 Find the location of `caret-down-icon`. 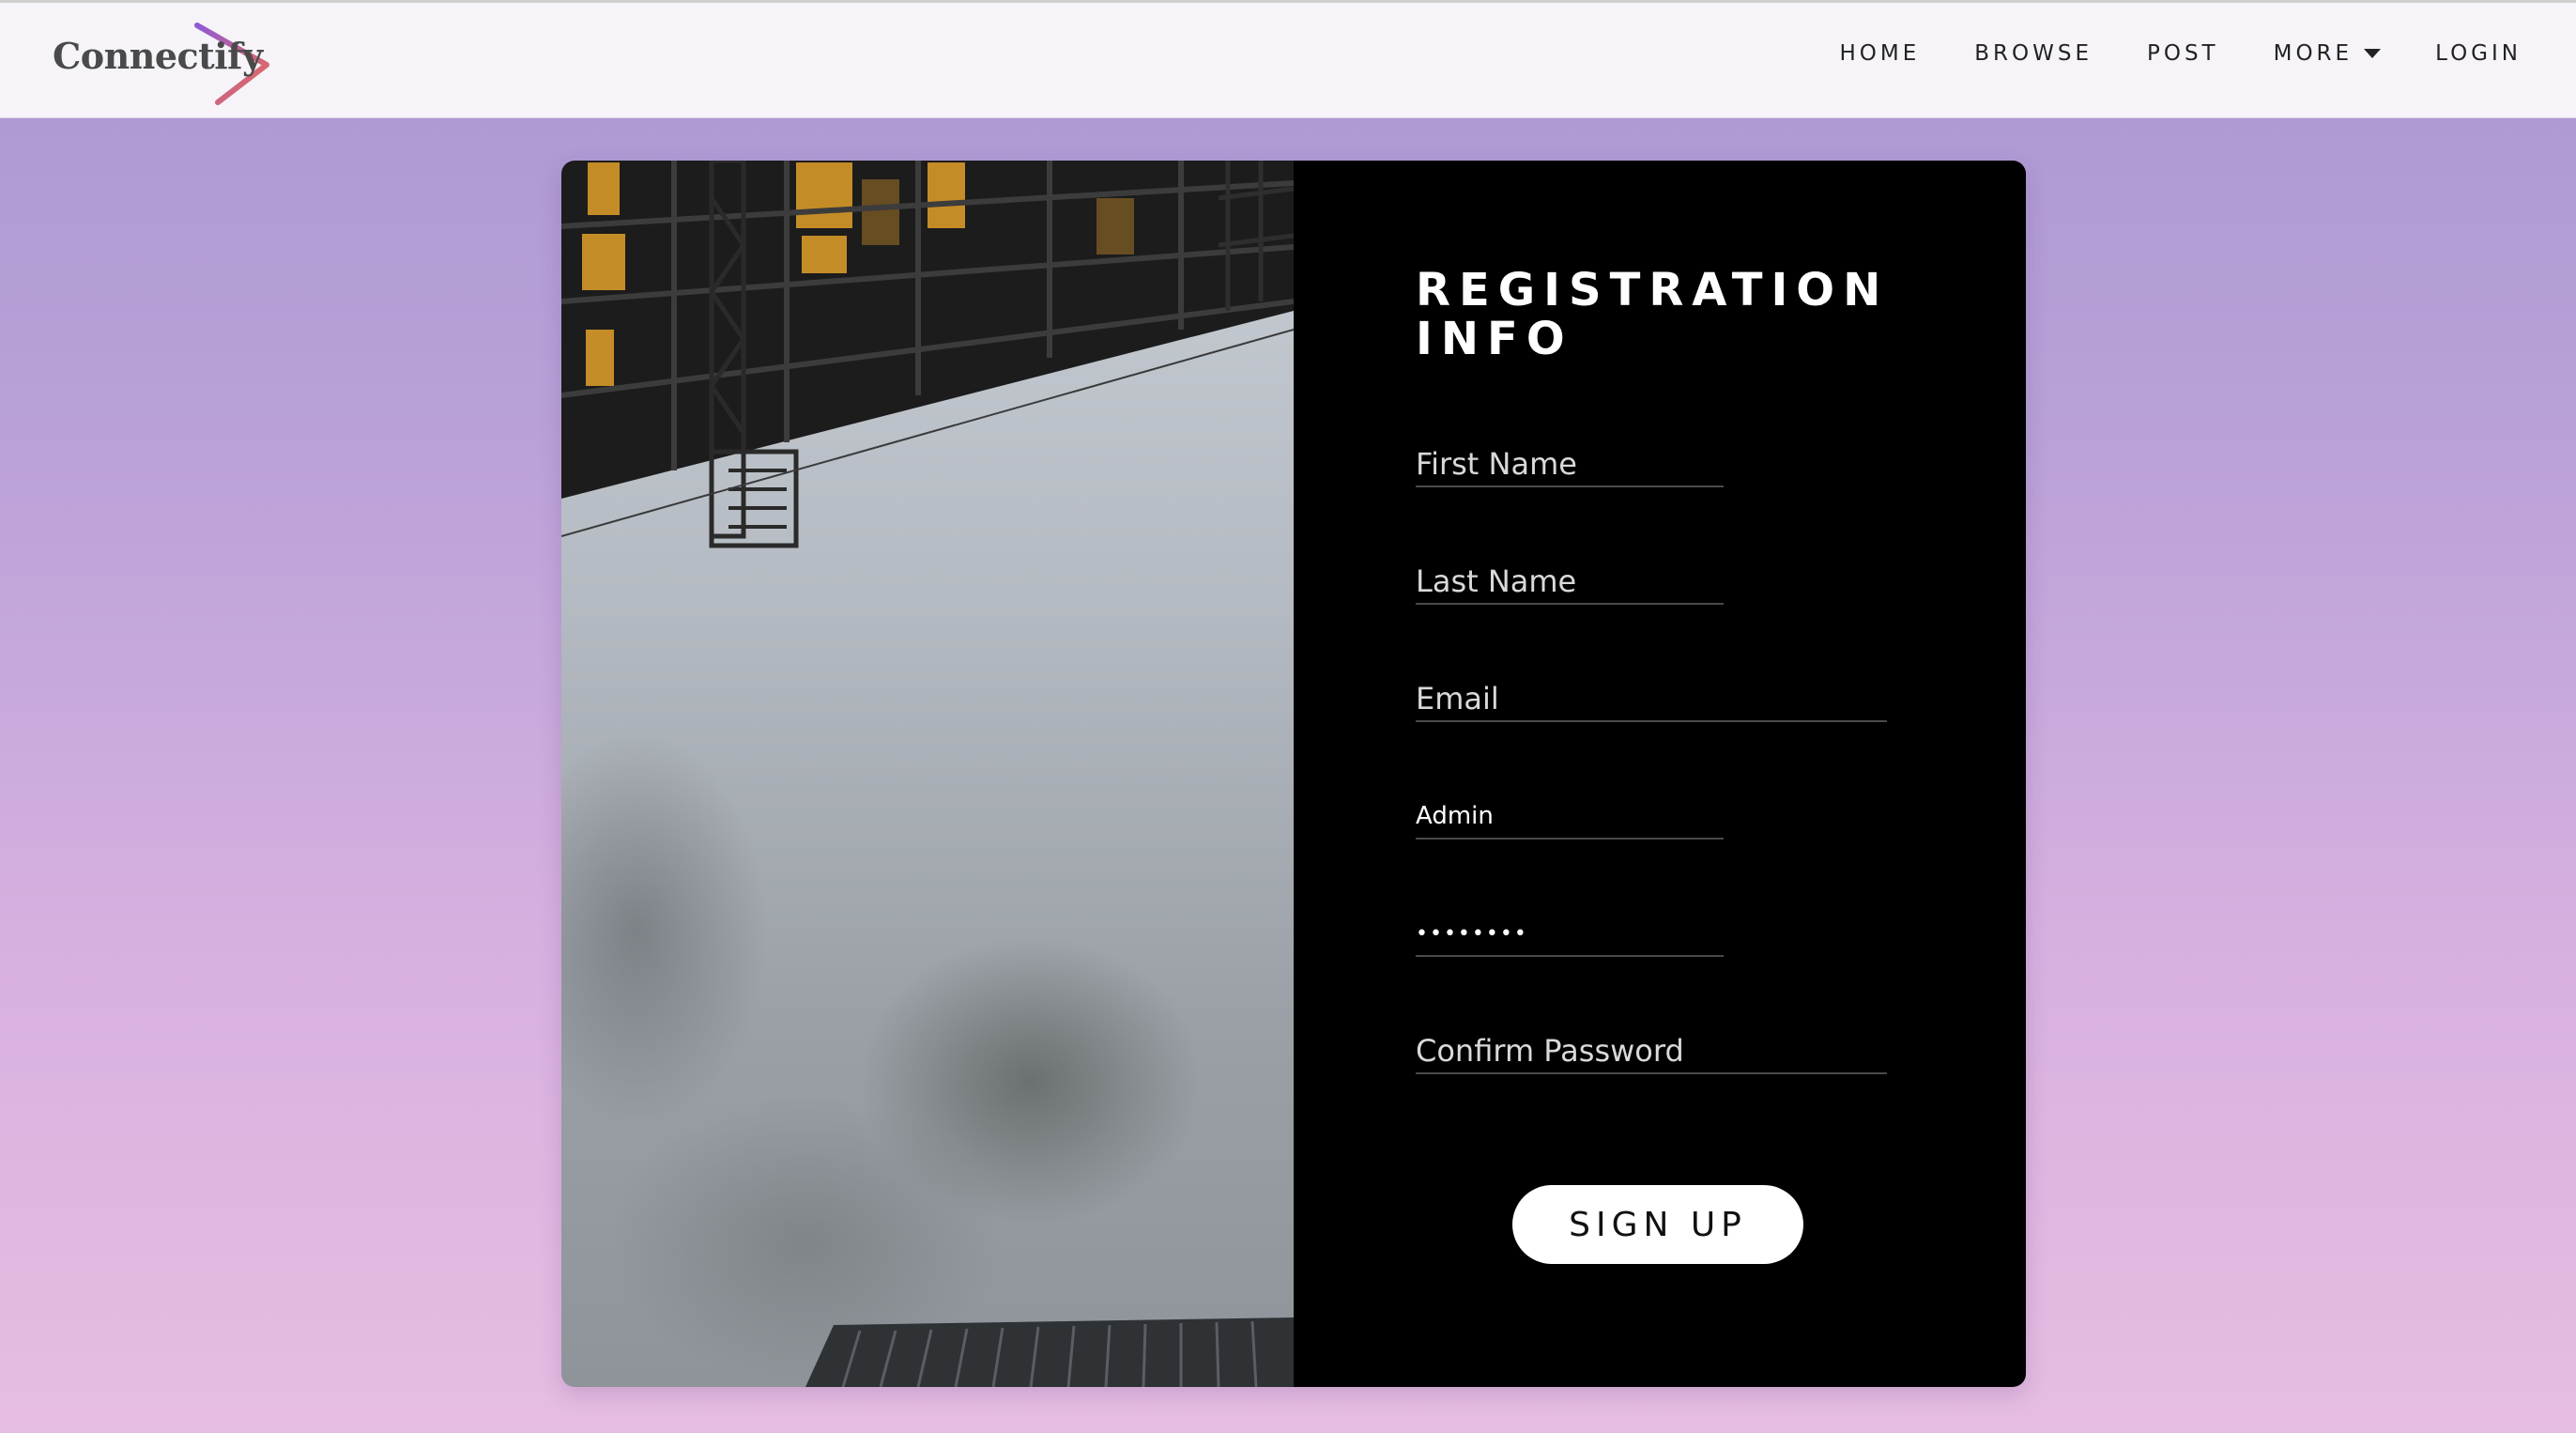

caret-down-icon is located at coordinates (2373, 53).